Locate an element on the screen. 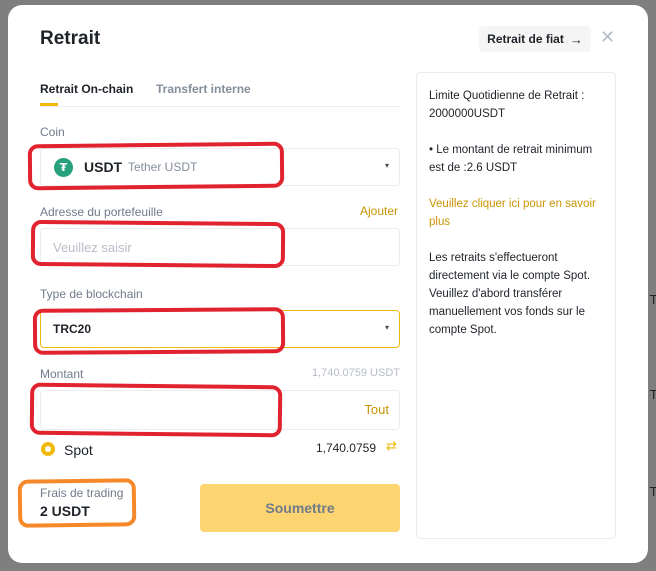 This screenshot has width=656, height=571. submit-button: Soumettre is located at coordinates (300, 508).